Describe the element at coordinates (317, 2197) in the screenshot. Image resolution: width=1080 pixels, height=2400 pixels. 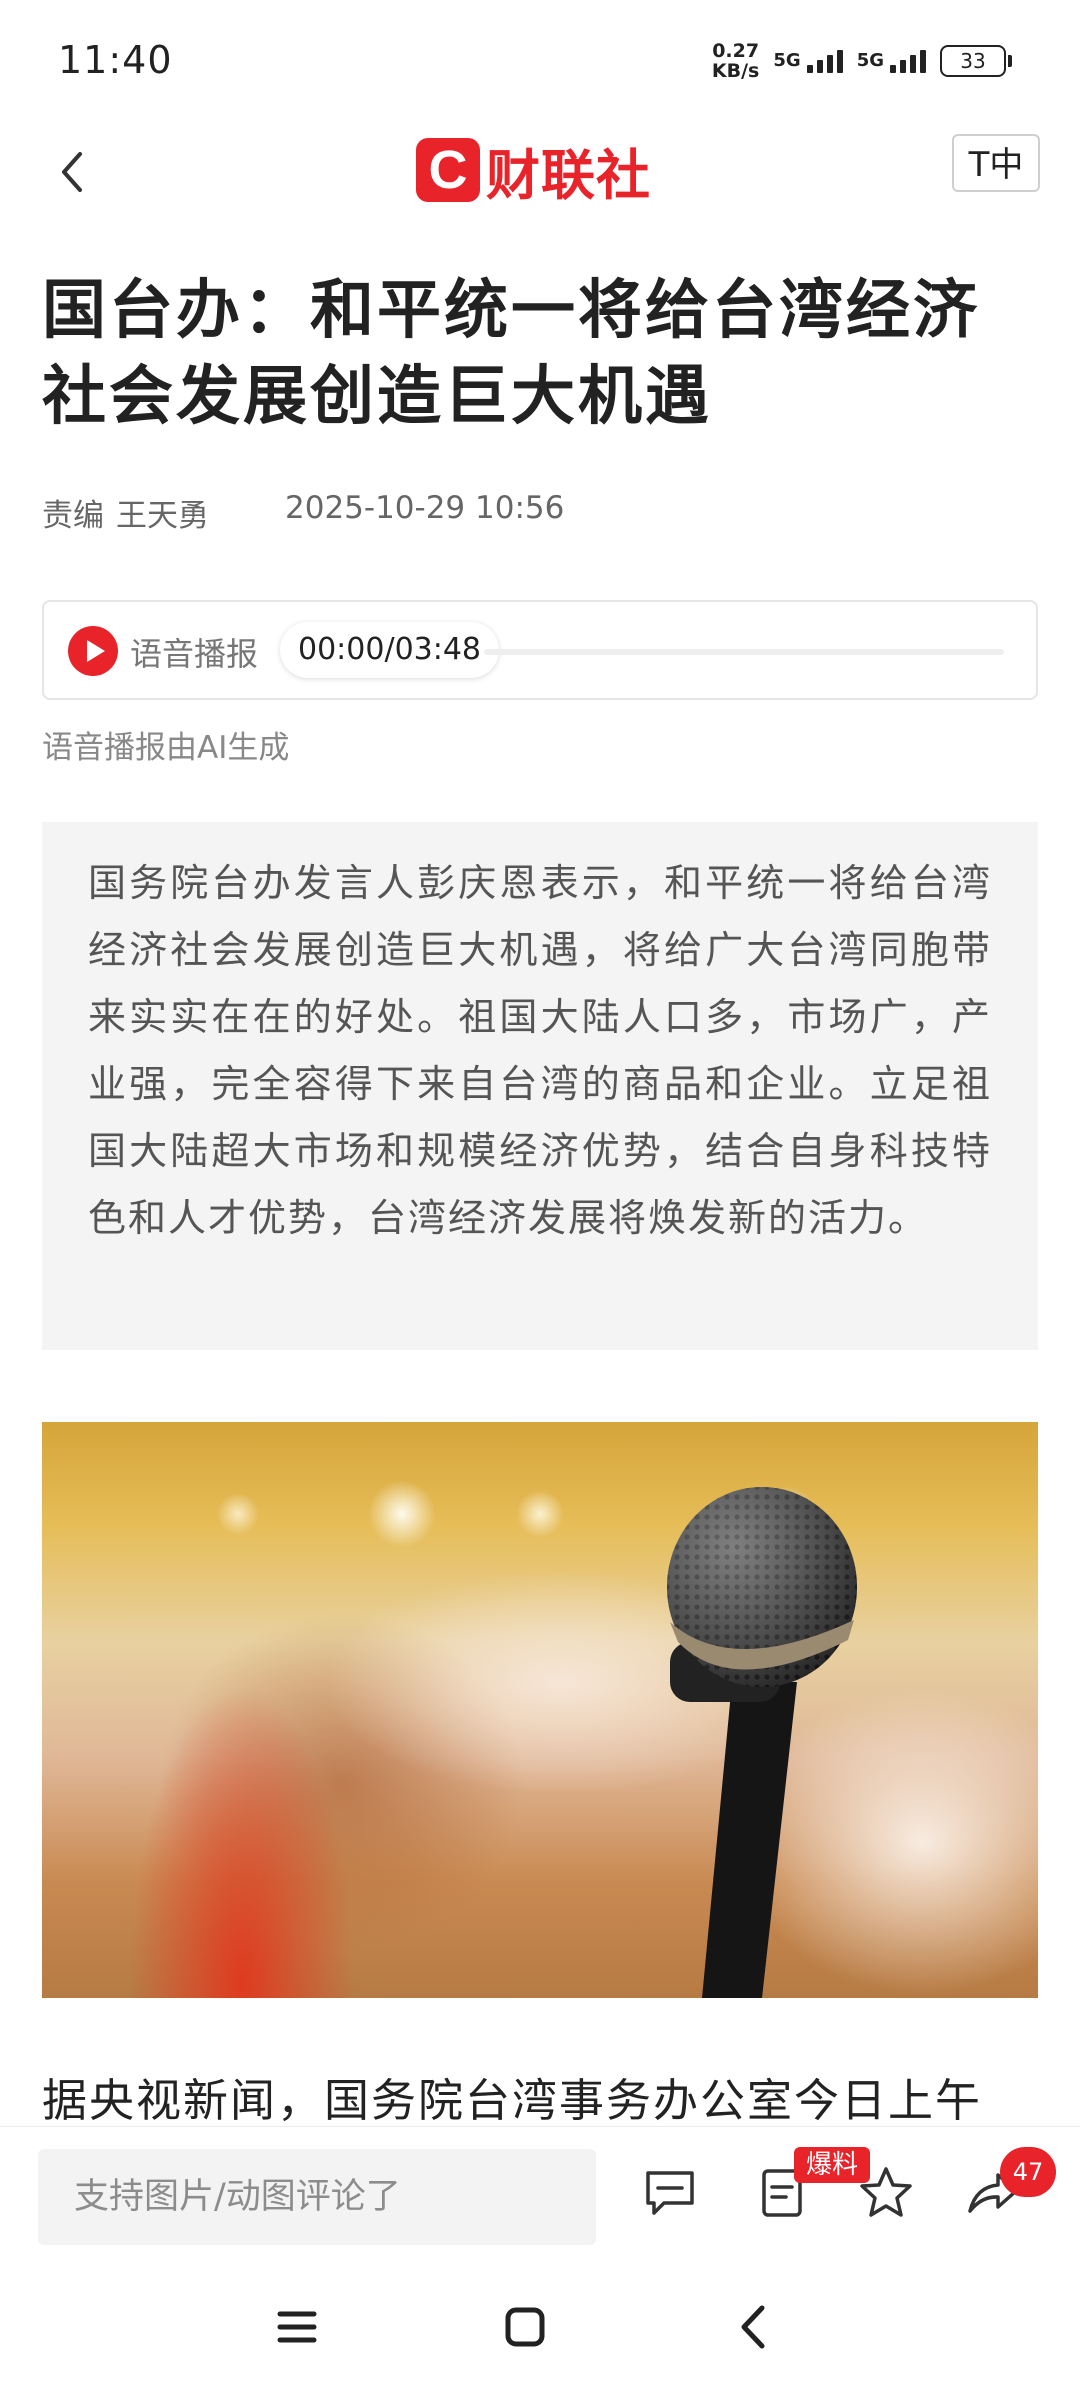
I see `comment-input: 支持图片/动图评论了` at that location.